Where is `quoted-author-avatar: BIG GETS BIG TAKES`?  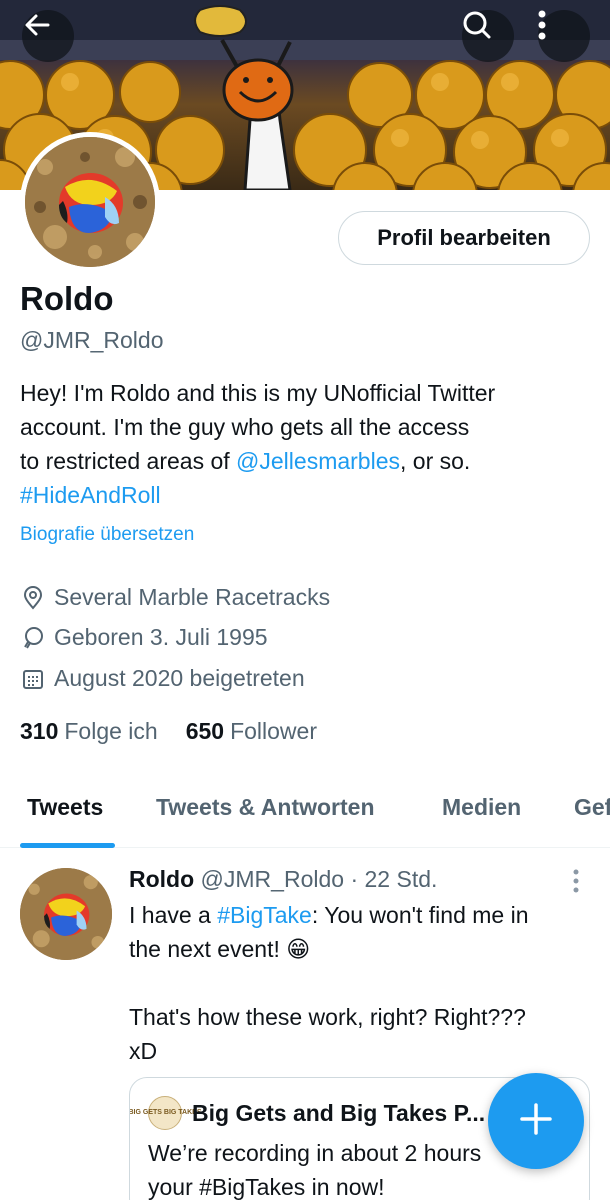 quoted-author-avatar: BIG GETS BIG TAKES is located at coordinates (166, 1113).